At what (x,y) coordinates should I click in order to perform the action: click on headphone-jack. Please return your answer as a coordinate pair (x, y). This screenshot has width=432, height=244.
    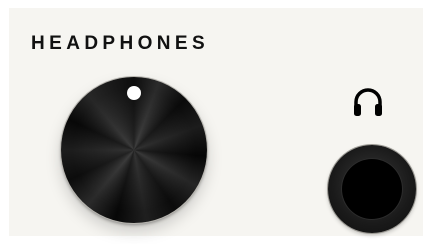
    Looking at the image, I should click on (372, 189).